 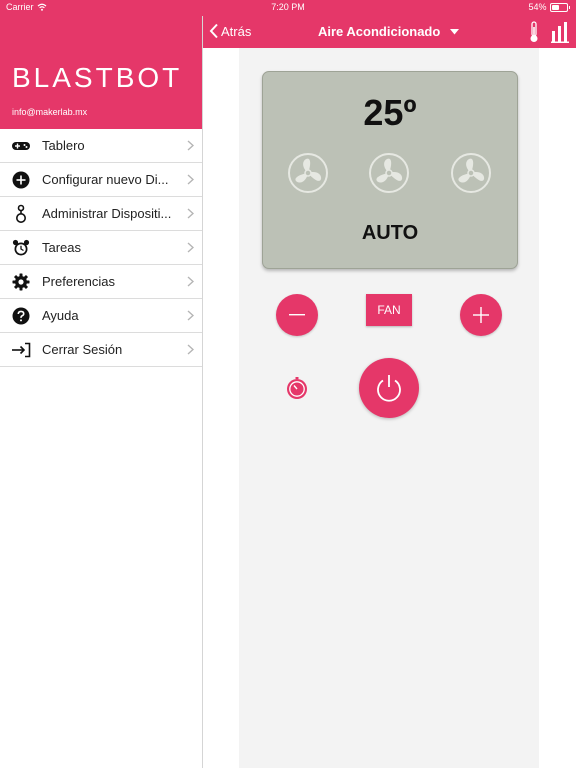 I want to click on chevron-left-icon, so click(x=213, y=31).